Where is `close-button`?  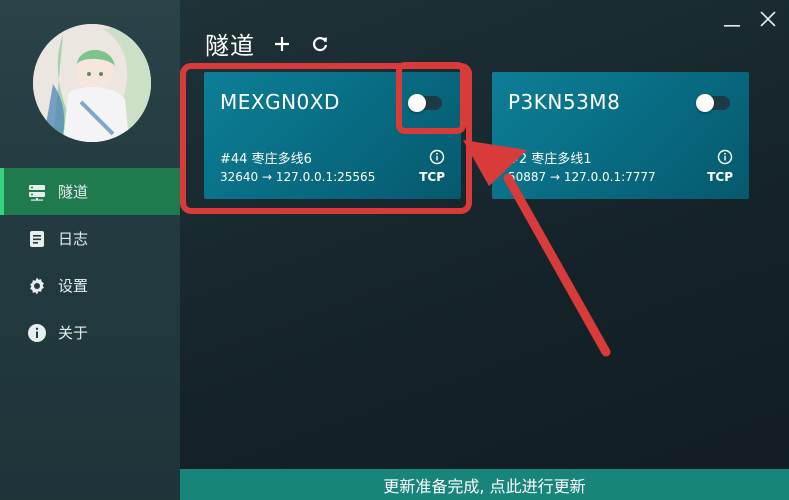 close-button is located at coordinates (768, 19).